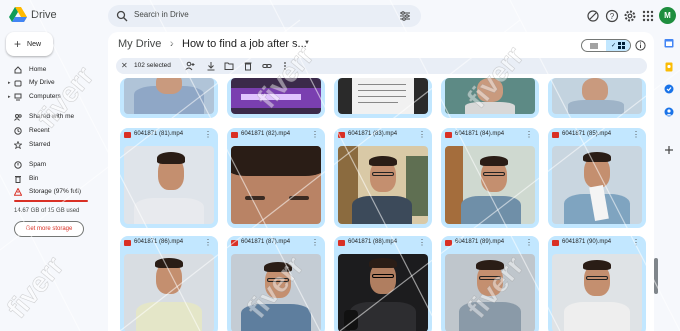 This screenshot has height=331, width=680. I want to click on get-more-storage-button: Get more storage, so click(49, 229).